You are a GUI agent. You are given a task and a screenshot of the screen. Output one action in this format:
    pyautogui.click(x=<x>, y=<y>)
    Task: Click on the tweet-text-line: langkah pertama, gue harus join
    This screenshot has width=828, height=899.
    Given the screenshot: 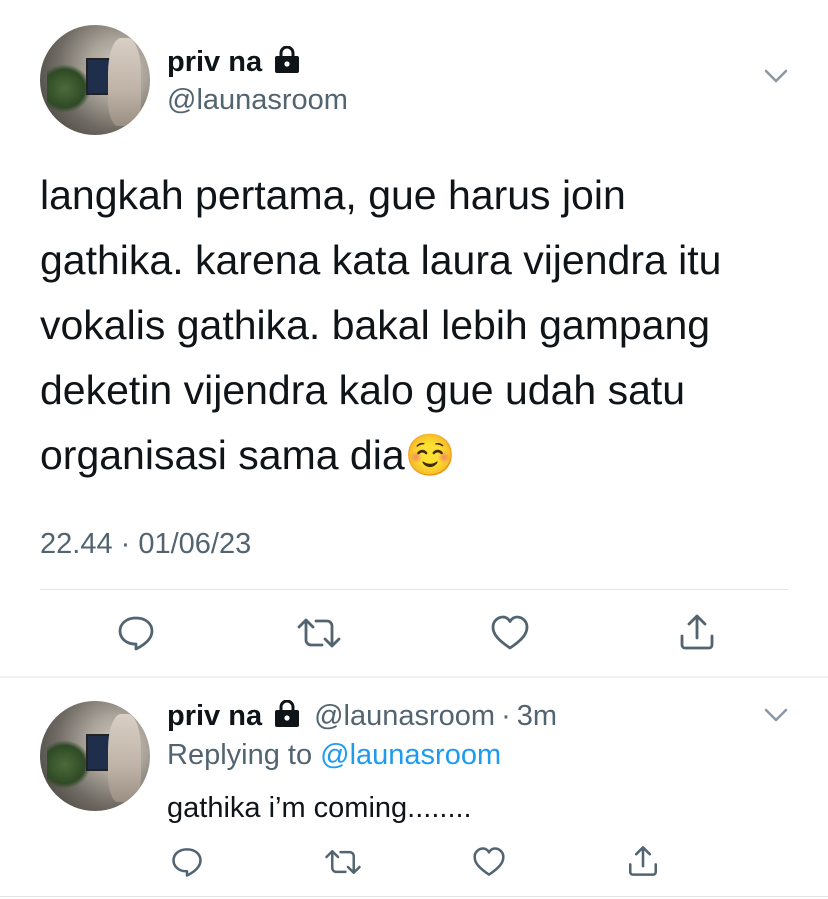 What is the action you would take?
    pyautogui.click(x=333, y=195)
    